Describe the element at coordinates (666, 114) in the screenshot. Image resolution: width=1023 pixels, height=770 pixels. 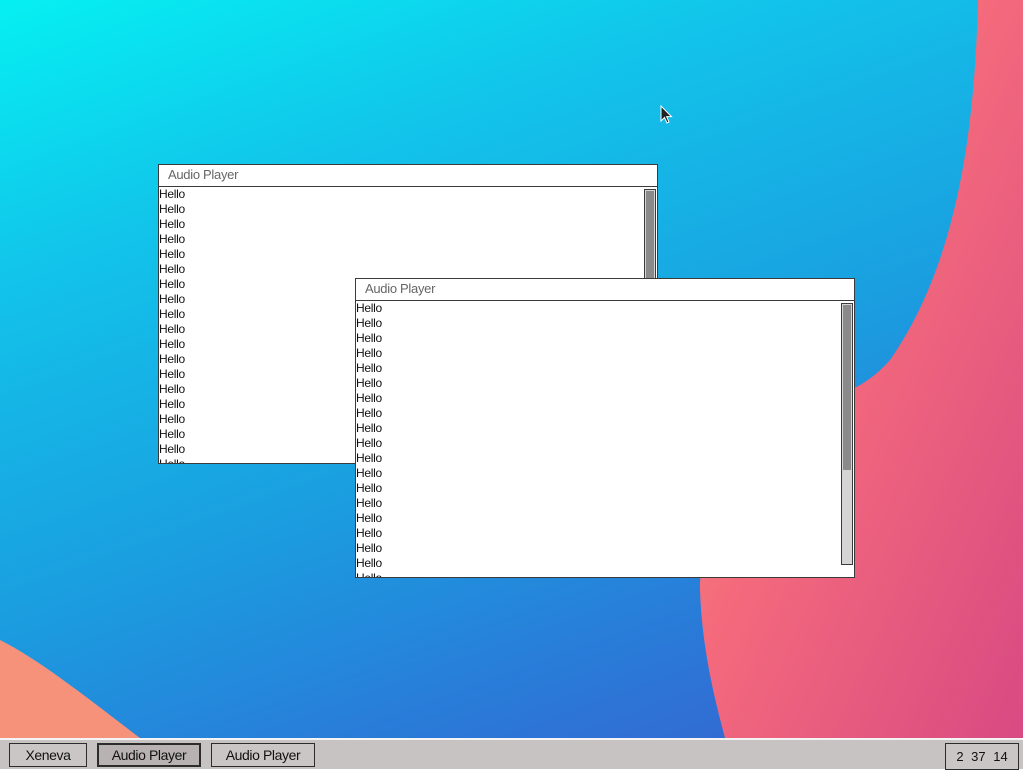
I see `mouse-pointer-icon` at that location.